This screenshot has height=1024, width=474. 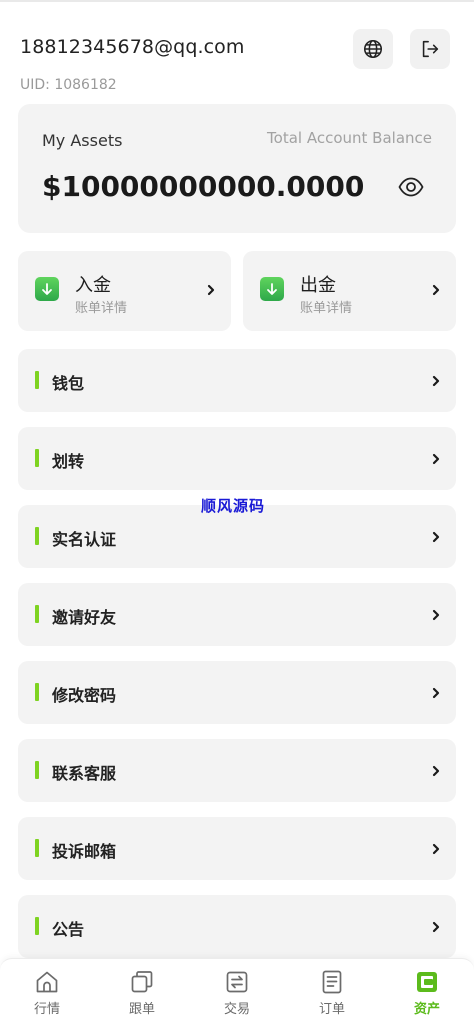 What do you see at coordinates (68, 461) in the screenshot?
I see `menu-item-label: 划转` at bounding box center [68, 461].